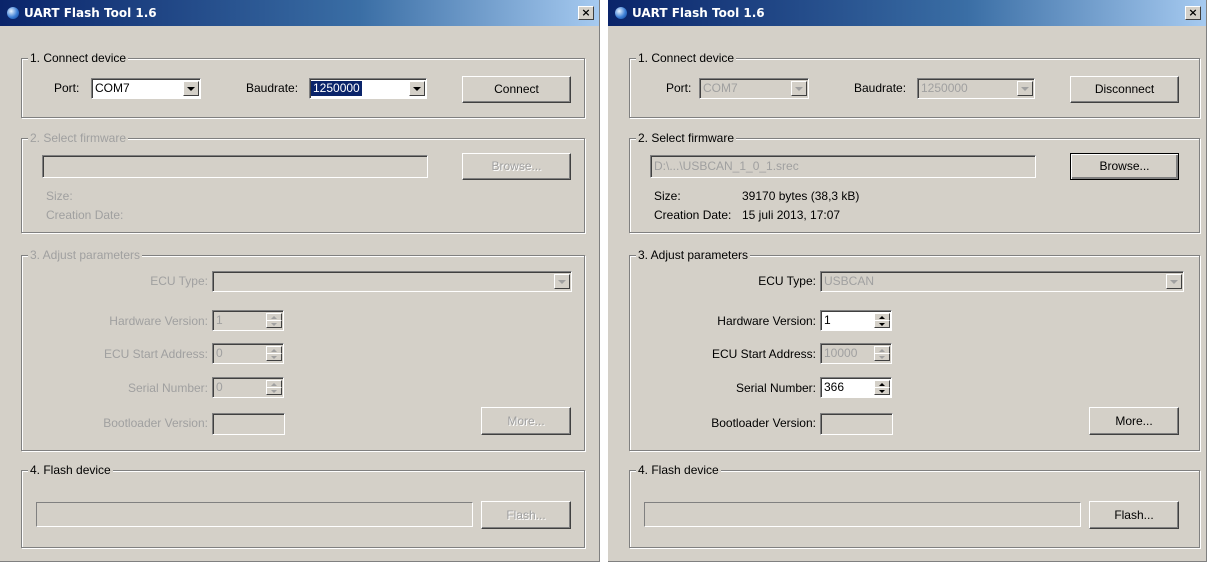 This screenshot has width=1207, height=562. I want to click on creation-date-value: 15 juli 2013, 17:07, so click(791, 215).